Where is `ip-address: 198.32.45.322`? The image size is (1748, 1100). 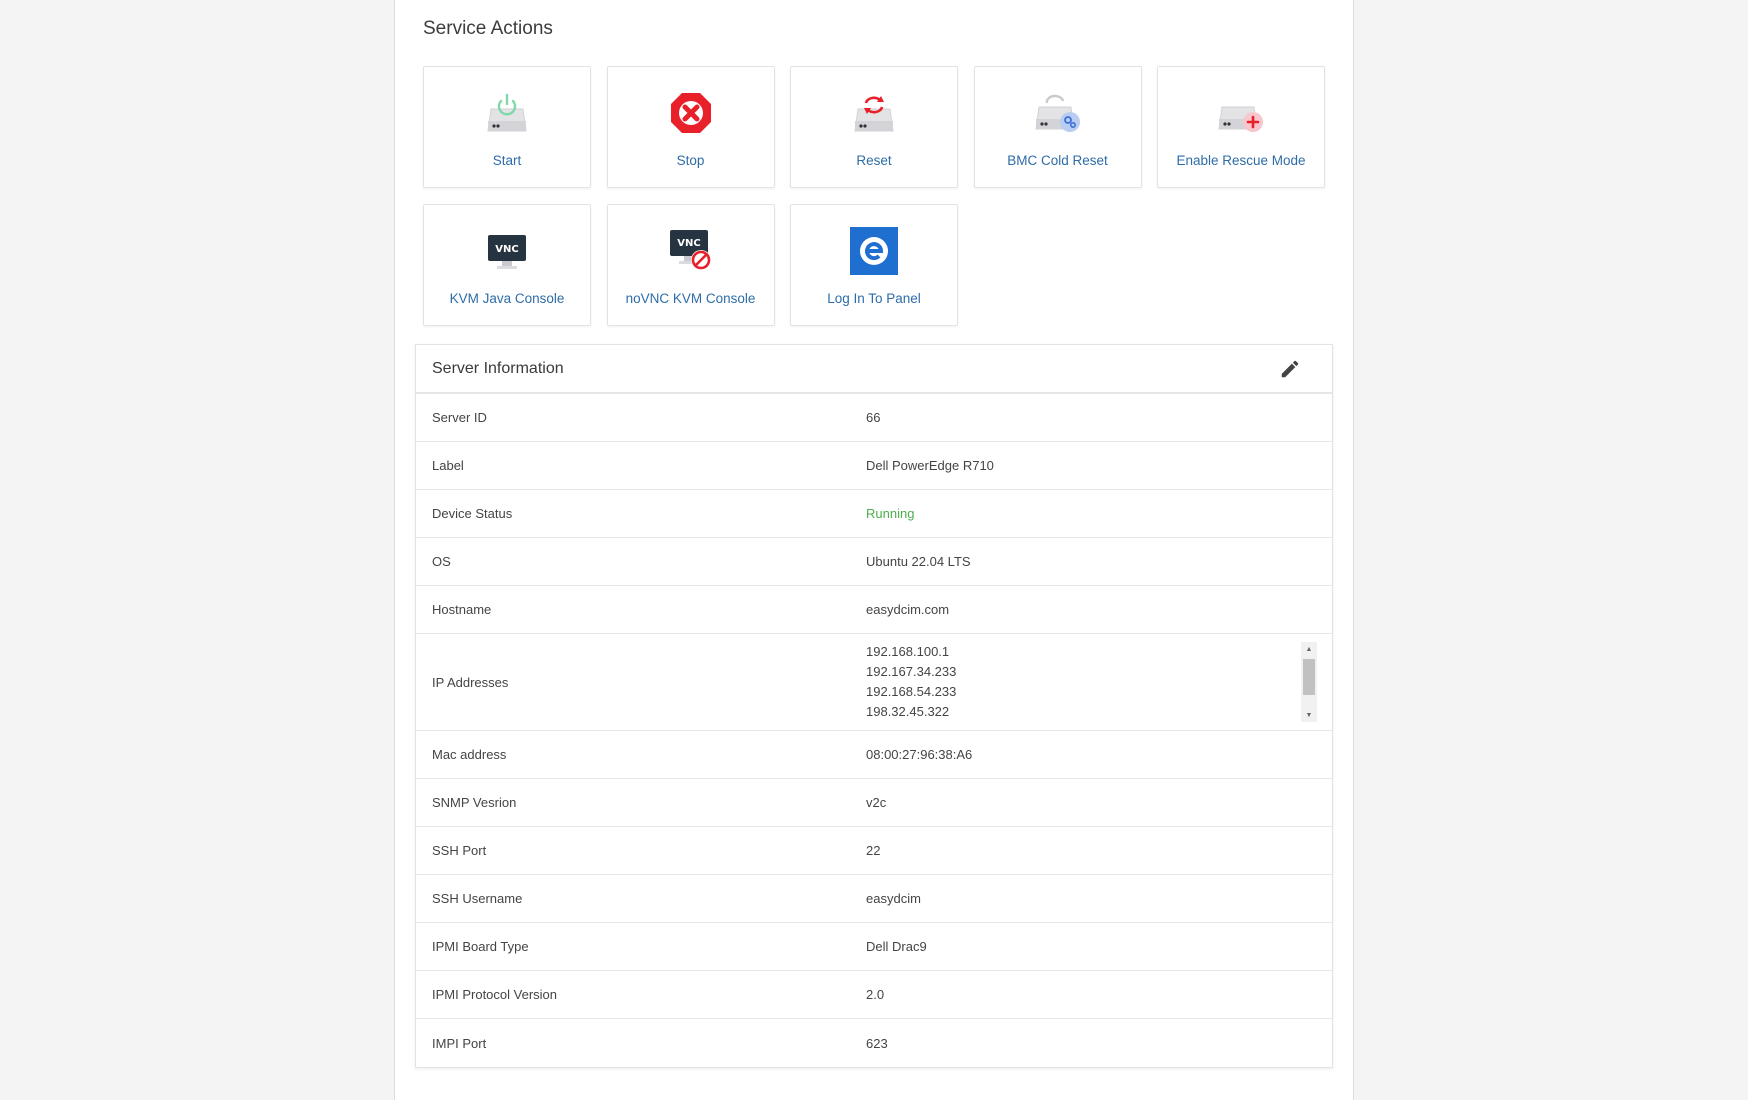
ip-address: 198.32.45.322 is located at coordinates (908, 711).